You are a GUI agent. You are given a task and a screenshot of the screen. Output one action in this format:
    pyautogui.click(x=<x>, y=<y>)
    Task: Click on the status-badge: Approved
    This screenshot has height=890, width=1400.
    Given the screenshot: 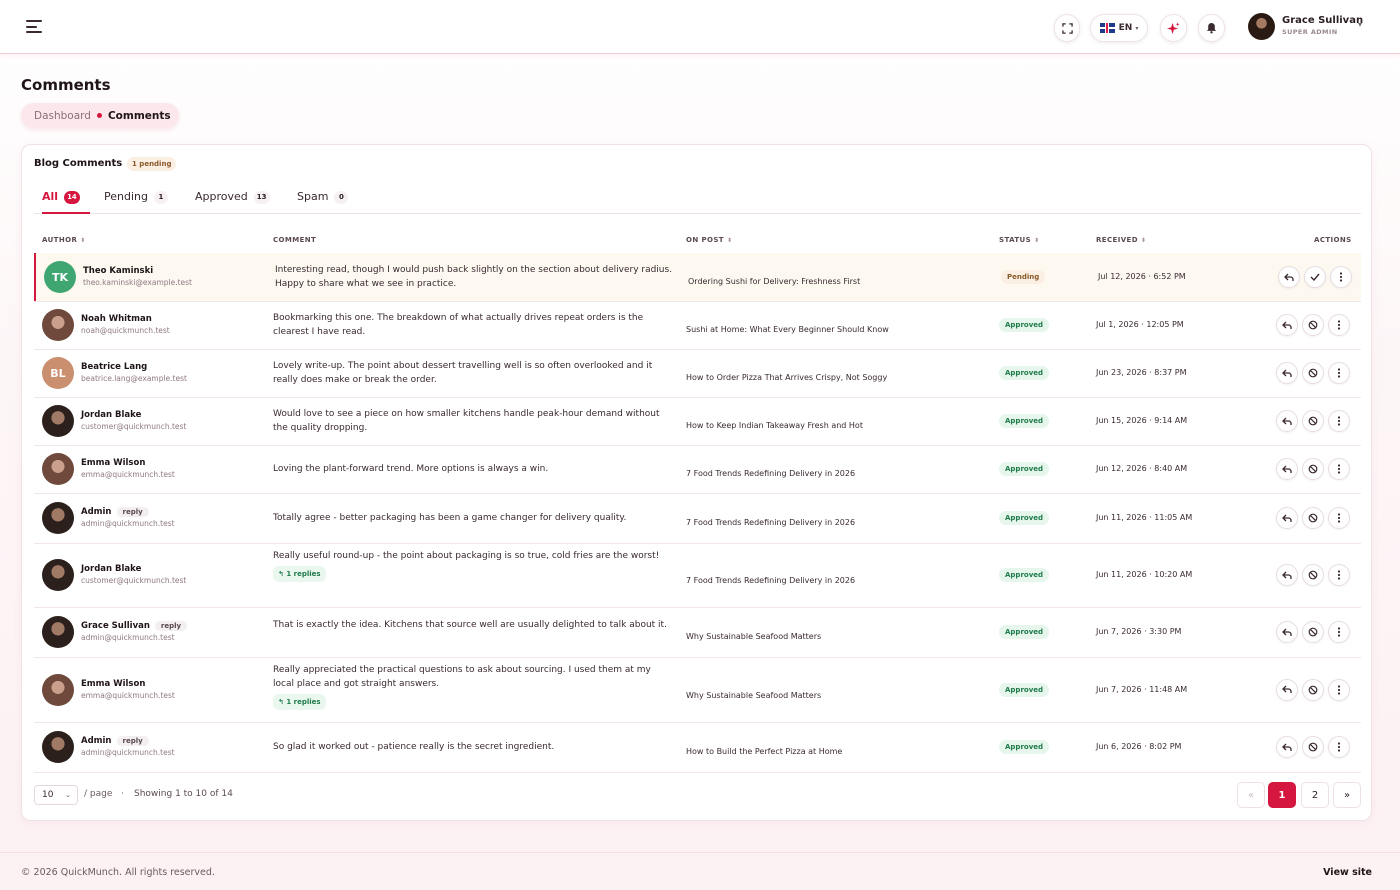 What is the action you would take?
    pyautogui.click(x=1024, y=421)
    